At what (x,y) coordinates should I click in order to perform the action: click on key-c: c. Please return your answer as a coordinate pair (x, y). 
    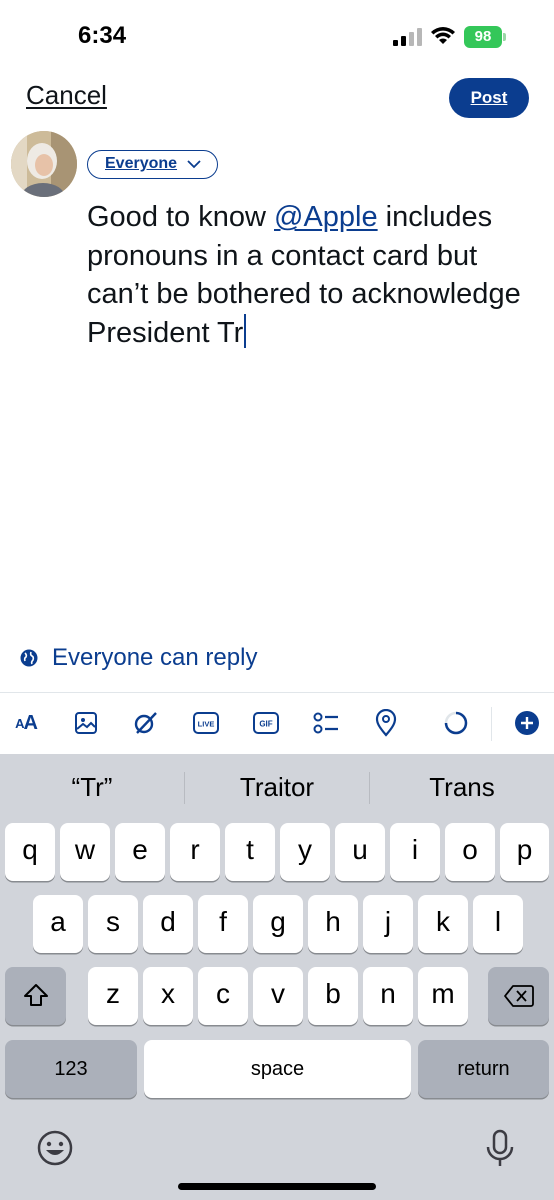
    Looking at the image, I should click on (223, 996).